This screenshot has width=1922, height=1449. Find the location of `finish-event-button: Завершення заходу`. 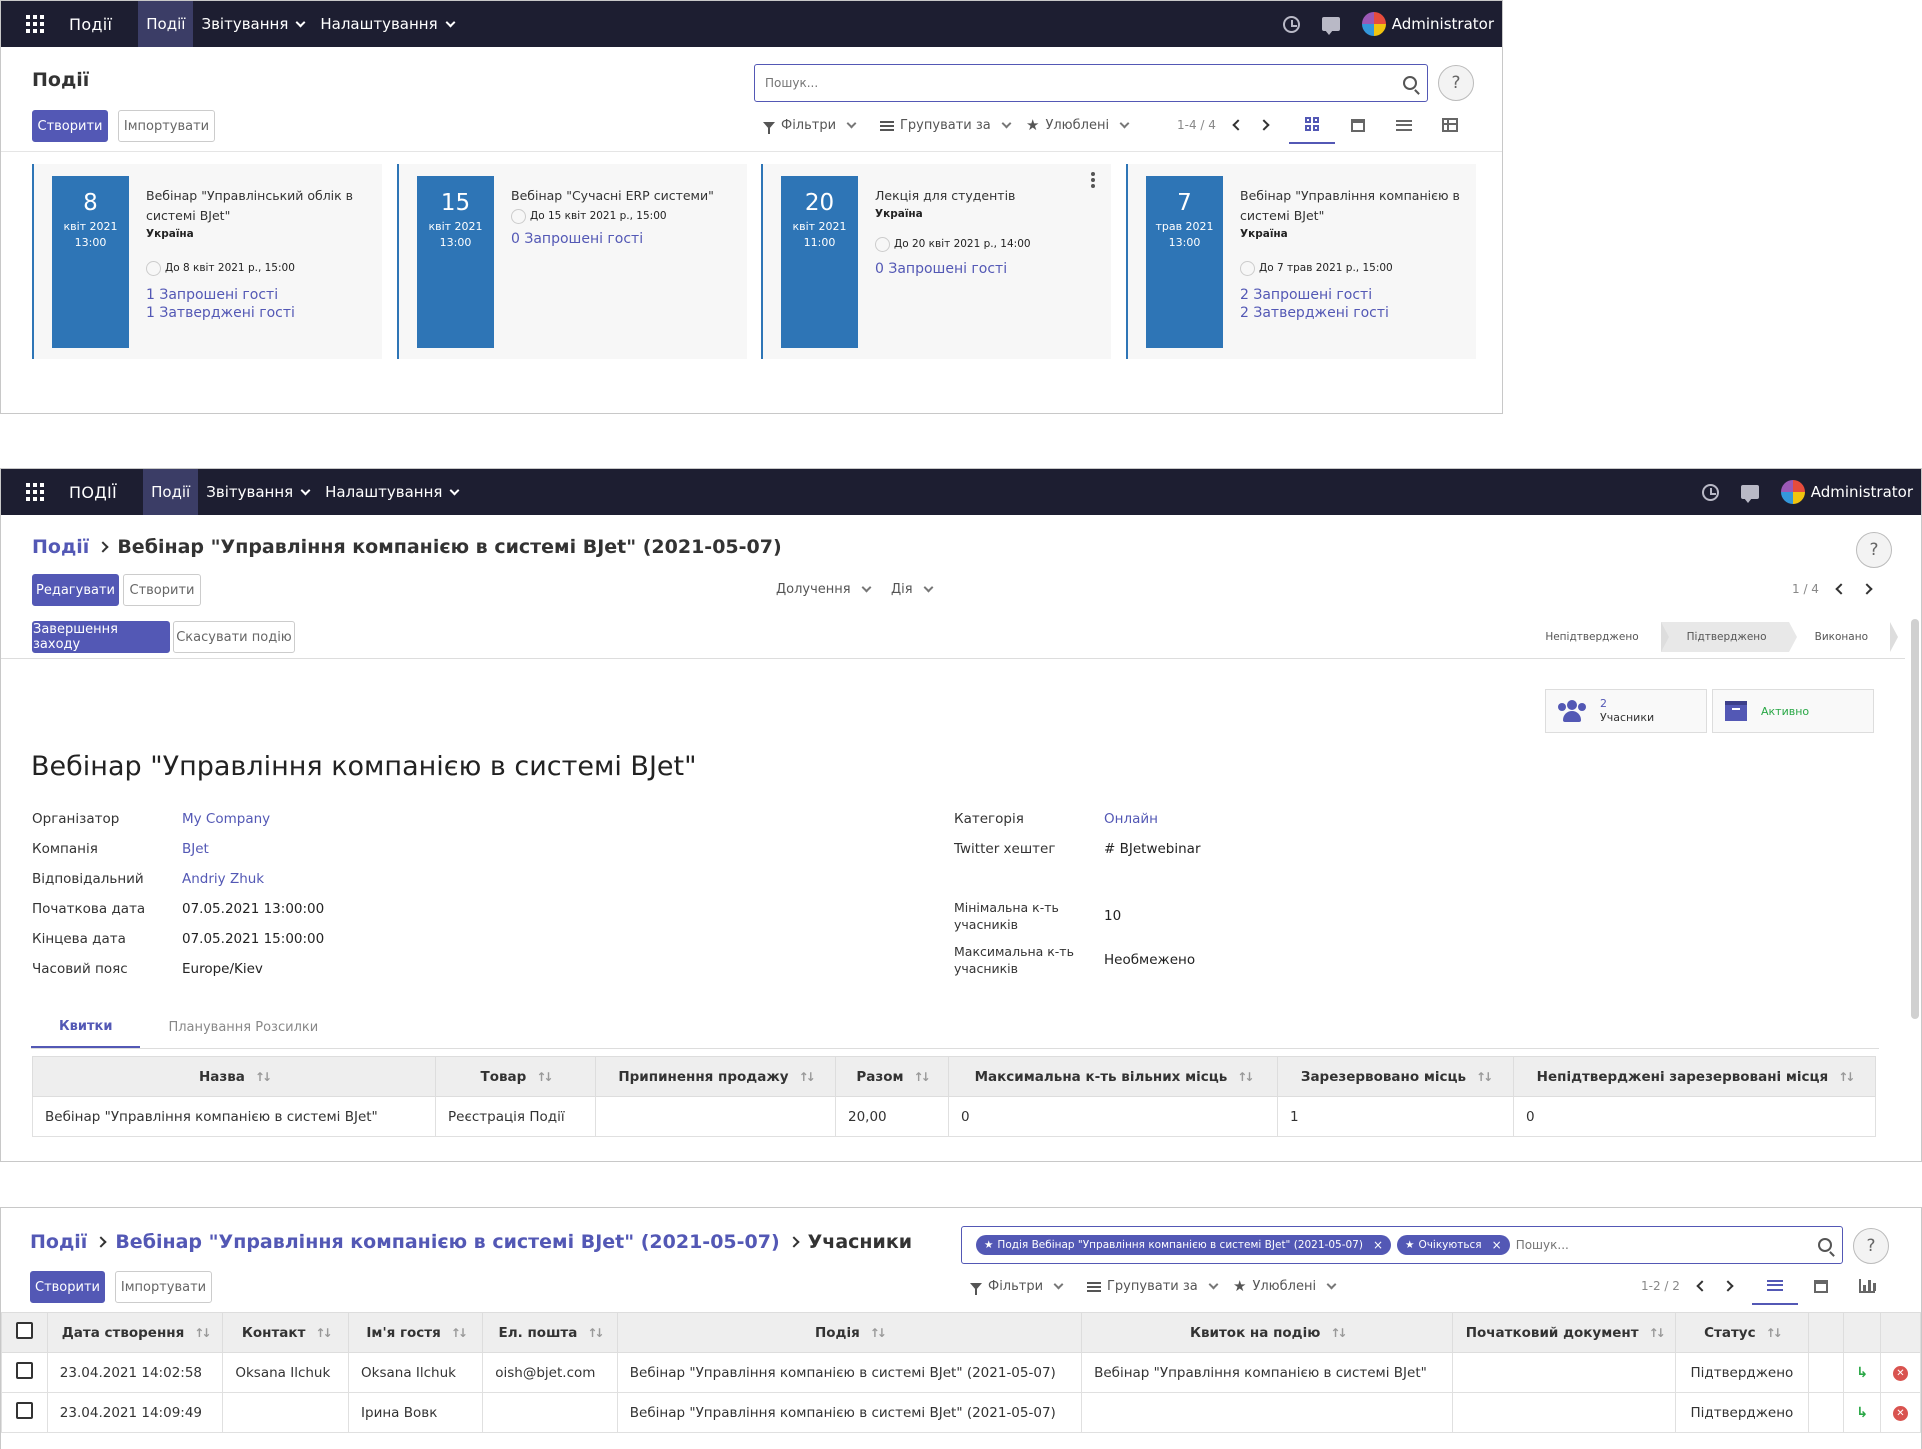

finish-event-button: Завершення заходу is located at coordinates (101, 637).